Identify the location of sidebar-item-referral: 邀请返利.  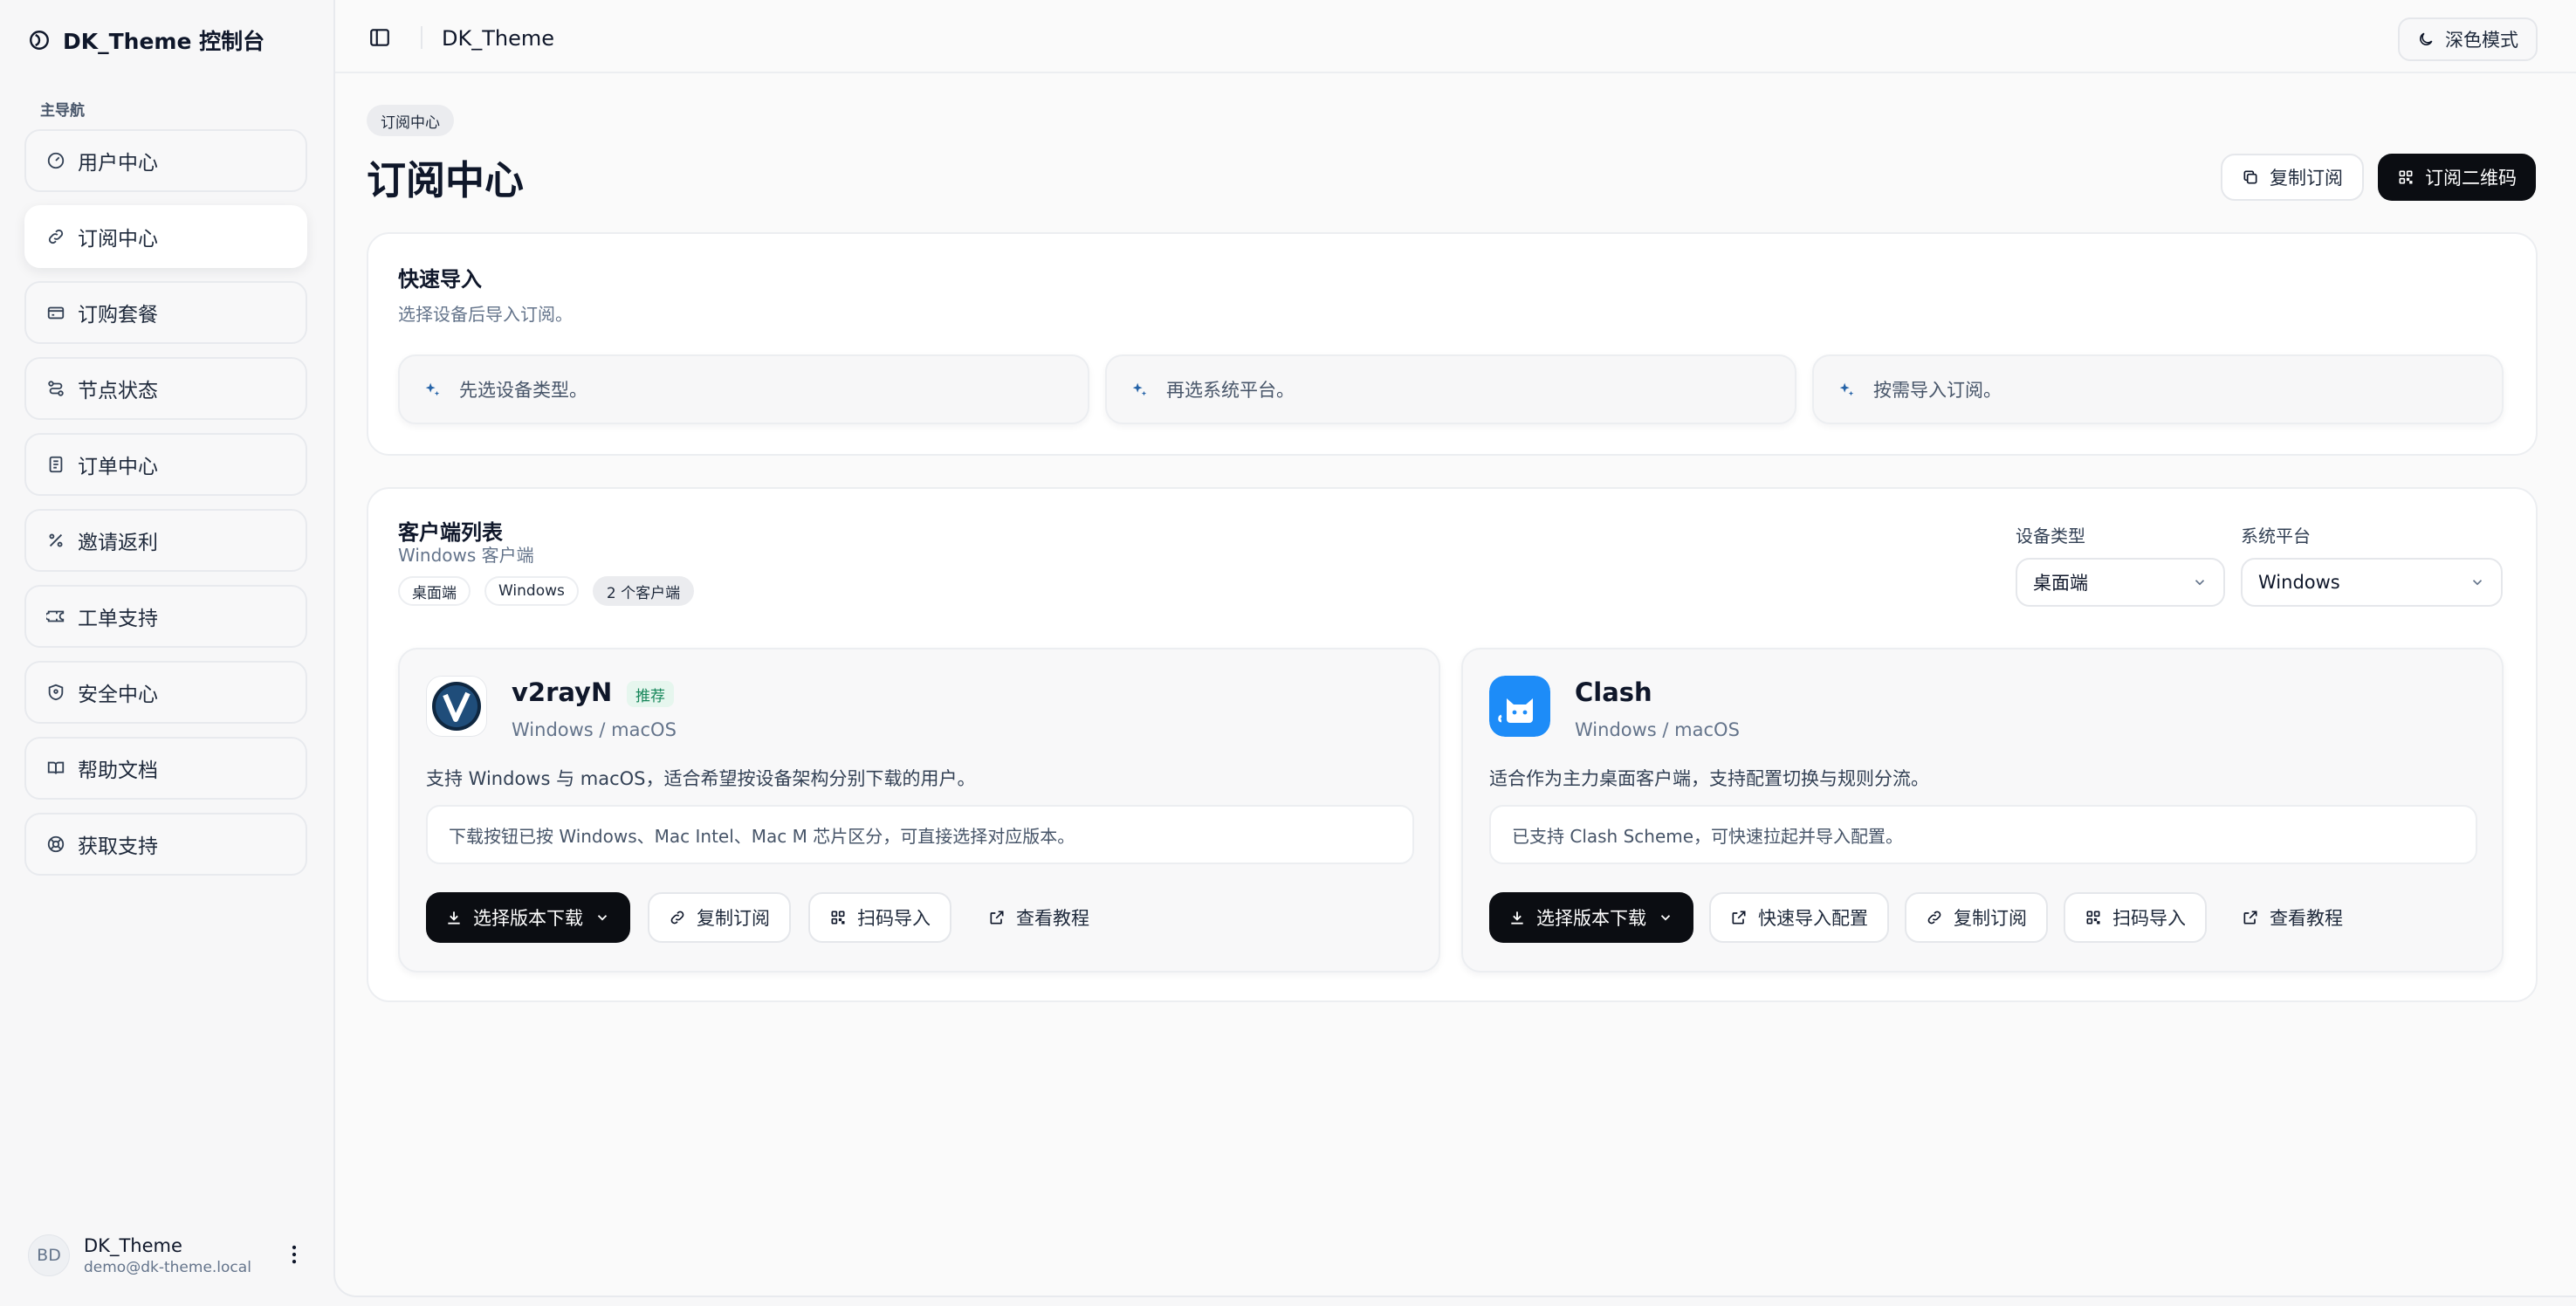
(165, 540).